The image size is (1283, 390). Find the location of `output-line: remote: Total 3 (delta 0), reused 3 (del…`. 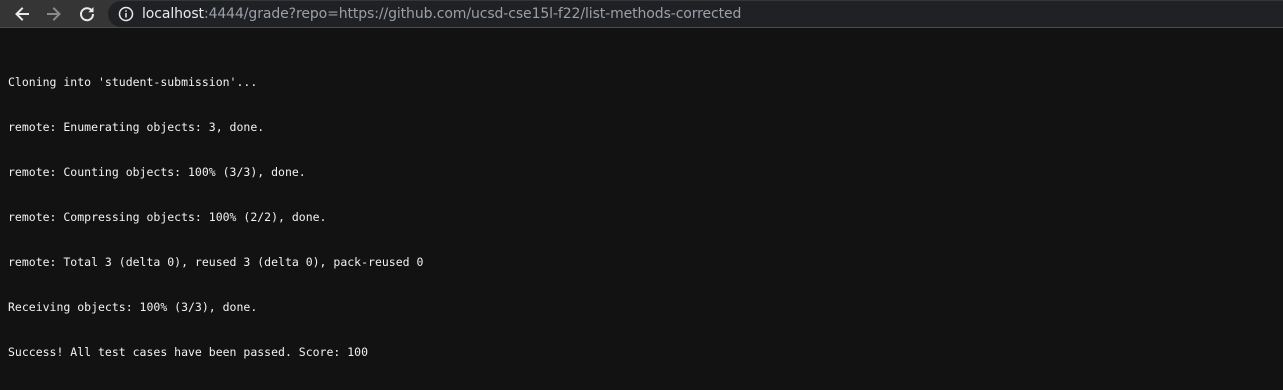

output-line: remote: Total 3 (delta 0), reused 3 (del… is located at coordinates (216, 262).